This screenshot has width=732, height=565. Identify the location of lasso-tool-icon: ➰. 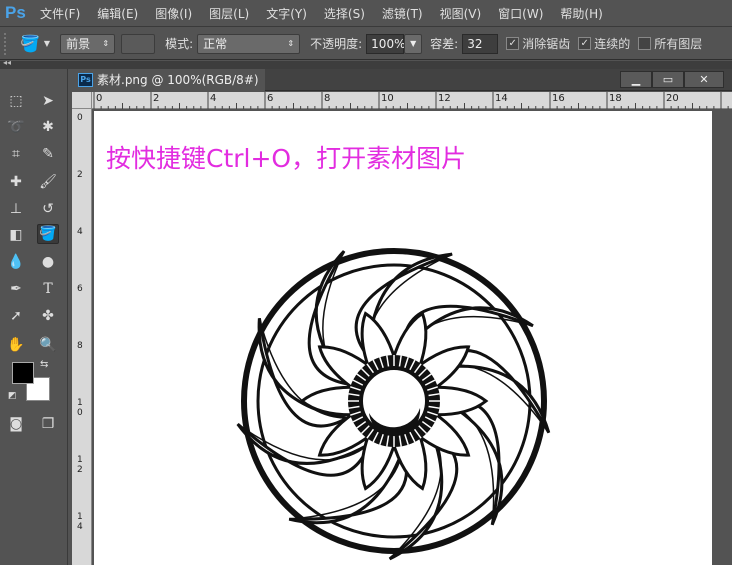
(16, 127).